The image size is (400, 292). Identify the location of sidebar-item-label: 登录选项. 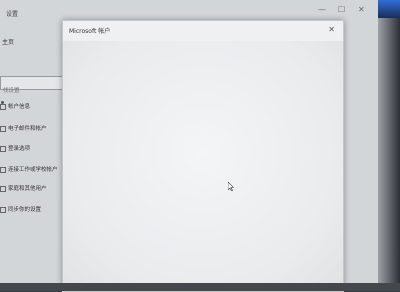
(19, 149).